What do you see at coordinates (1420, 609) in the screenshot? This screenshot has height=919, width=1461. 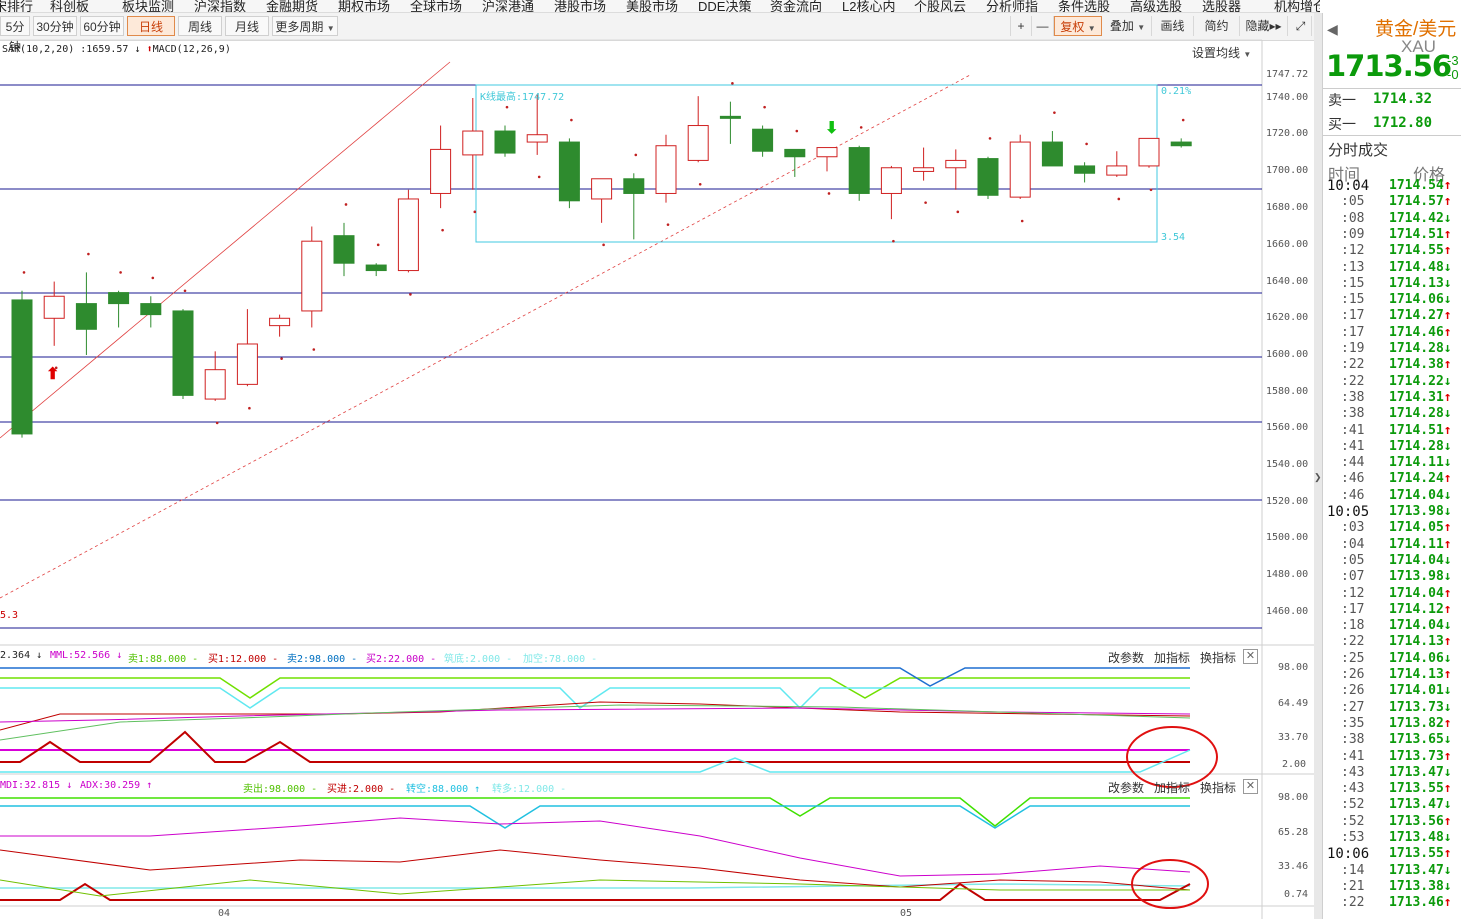 I see `tick-price: 1714.12↑` at bounding box center [1420, 609].